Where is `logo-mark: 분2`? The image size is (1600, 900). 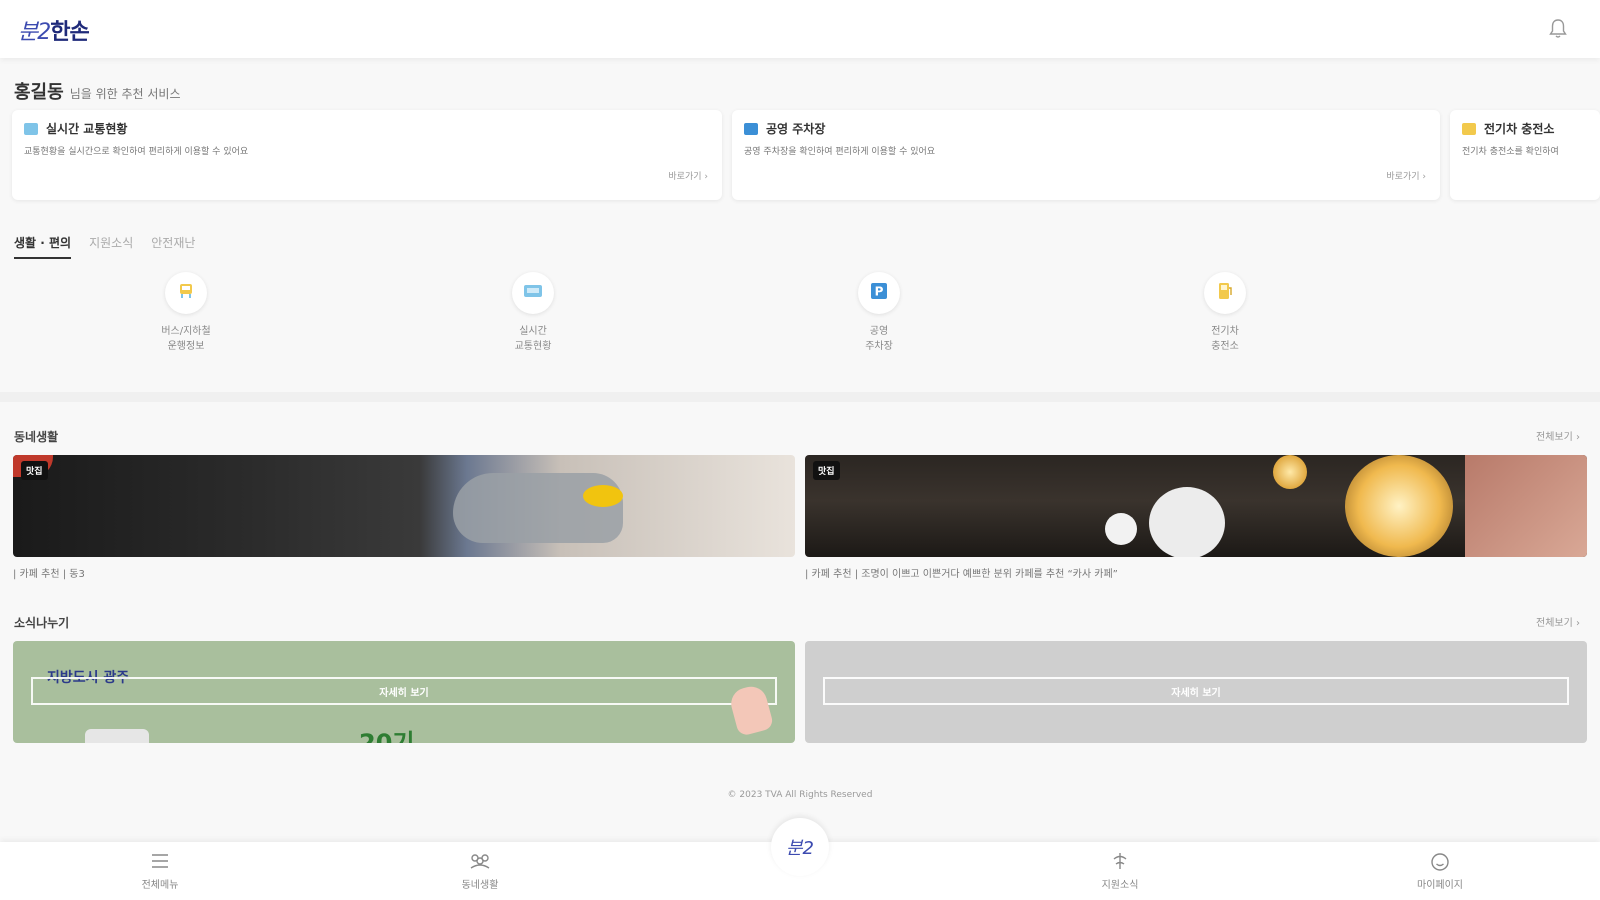
logo-mark: 분2 is located at coordinates (34, 32).